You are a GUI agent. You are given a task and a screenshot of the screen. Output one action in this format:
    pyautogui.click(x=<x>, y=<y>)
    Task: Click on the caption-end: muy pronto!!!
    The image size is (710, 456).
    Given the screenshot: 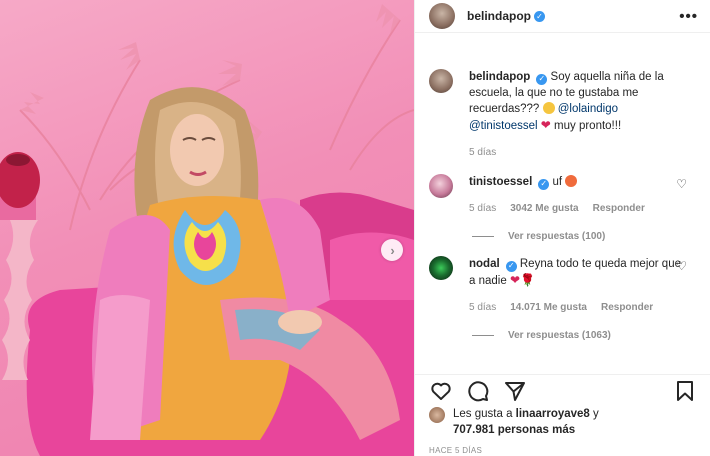 What is the action you would take?
    pyautogui.click(x=588, y=126)
    